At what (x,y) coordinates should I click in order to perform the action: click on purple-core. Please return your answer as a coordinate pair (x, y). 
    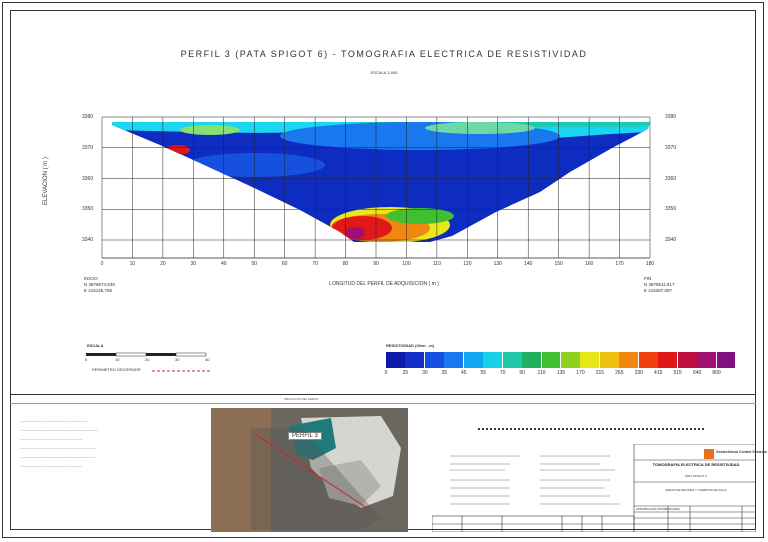
    Looking at the image, I should click on (355, 233).